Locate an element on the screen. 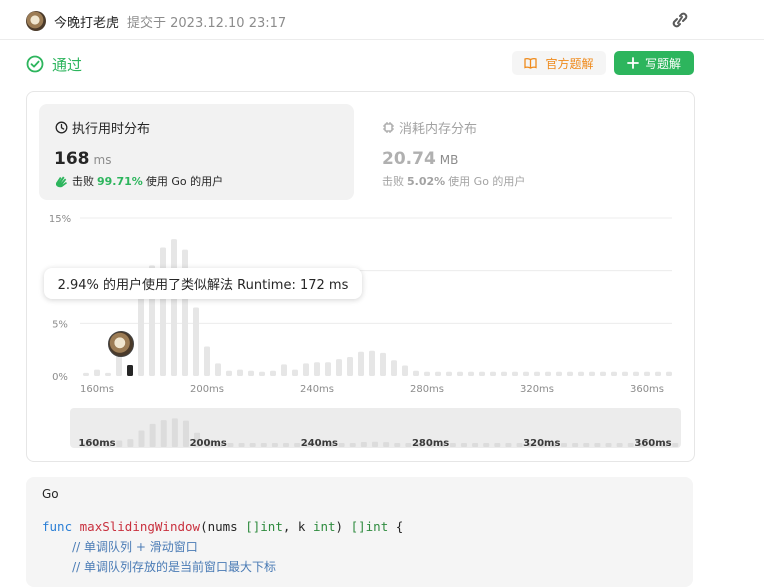 The height and width of the screenshot is (587, 764). code-keyword: func is located at coordinates (57, 526).